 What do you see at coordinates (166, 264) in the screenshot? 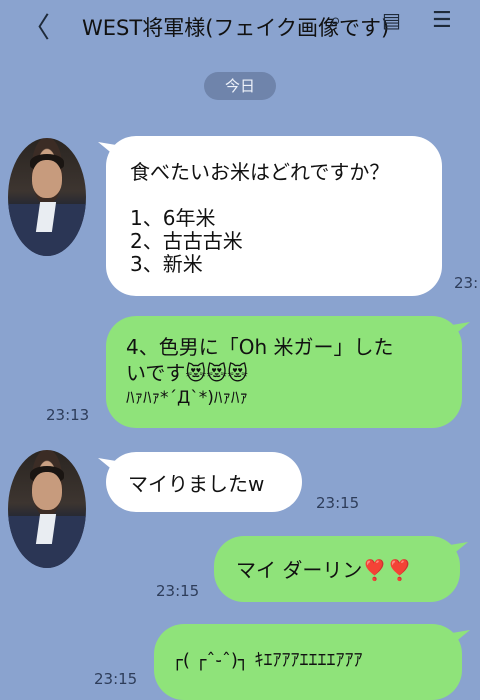
I see `message-text: 3、新米` at bounding box center [166, 264].